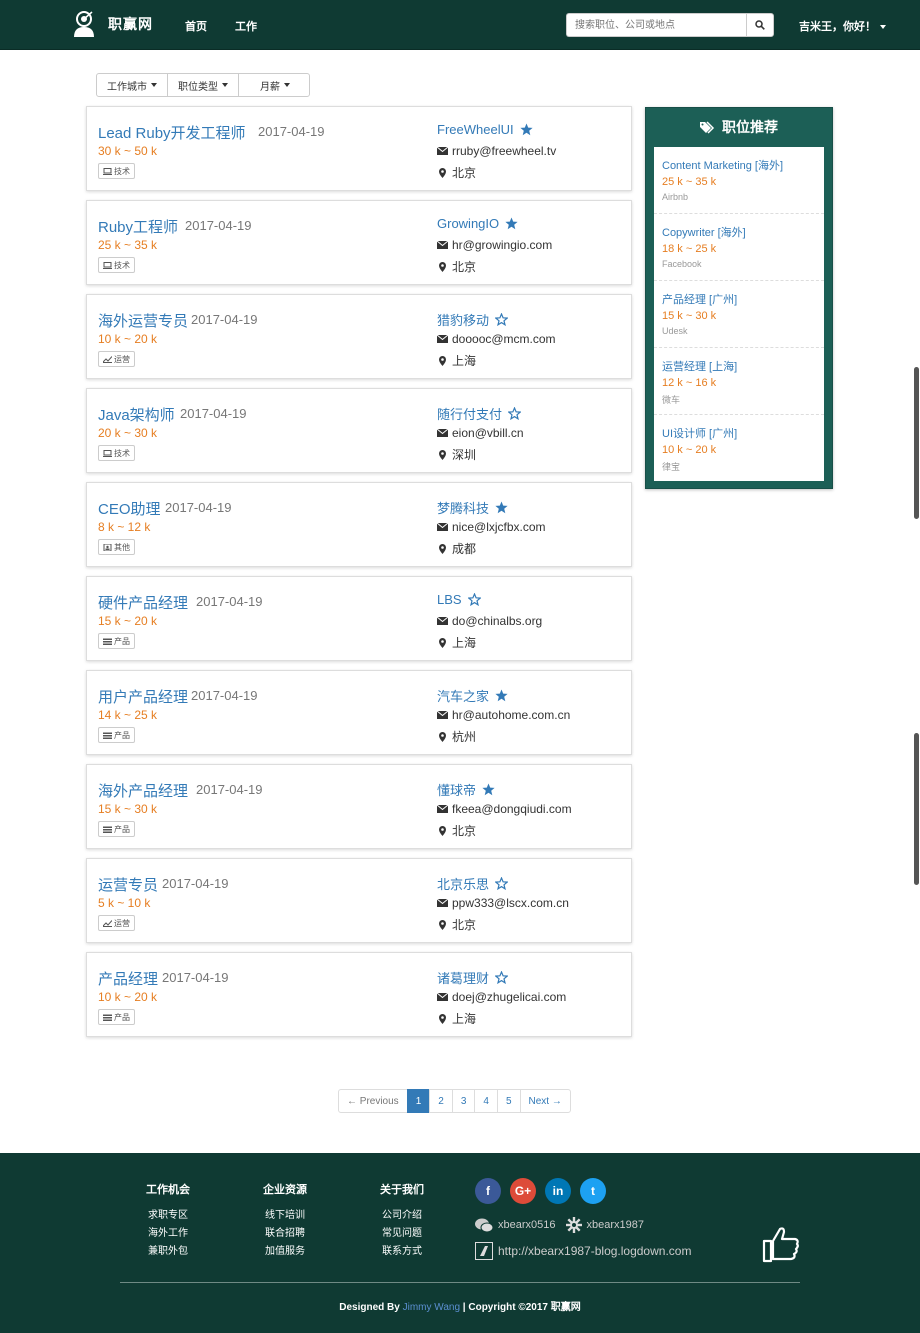 The image size is (920, 1333). What do you see at coordinates (107, 641) in the screenshot?
I see `list-icon` at bounding box center [107, 641].